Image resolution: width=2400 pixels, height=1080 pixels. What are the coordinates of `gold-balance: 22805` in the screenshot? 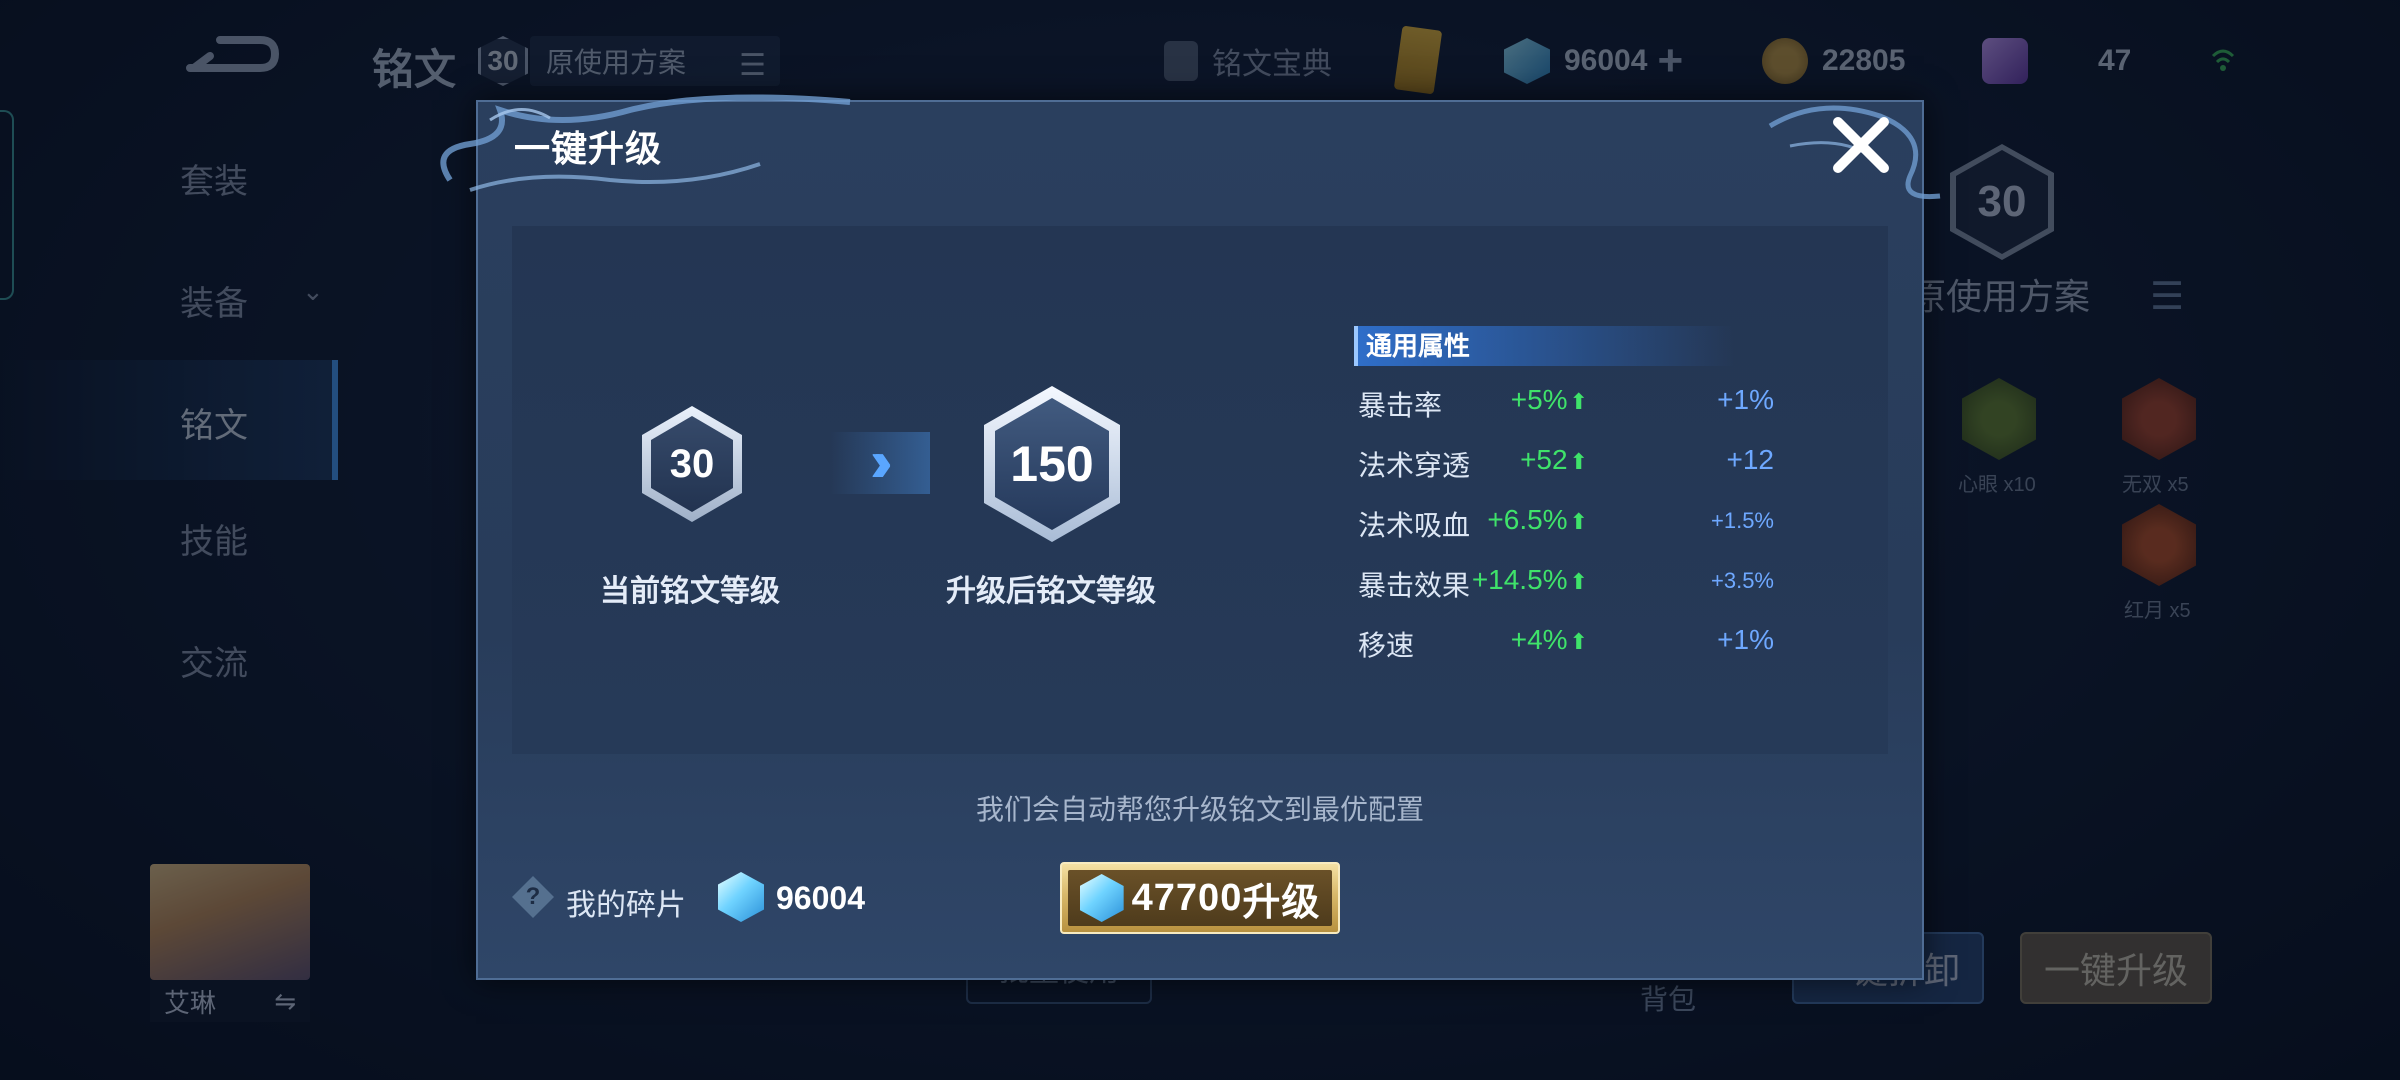 It's located at (1833, 61).